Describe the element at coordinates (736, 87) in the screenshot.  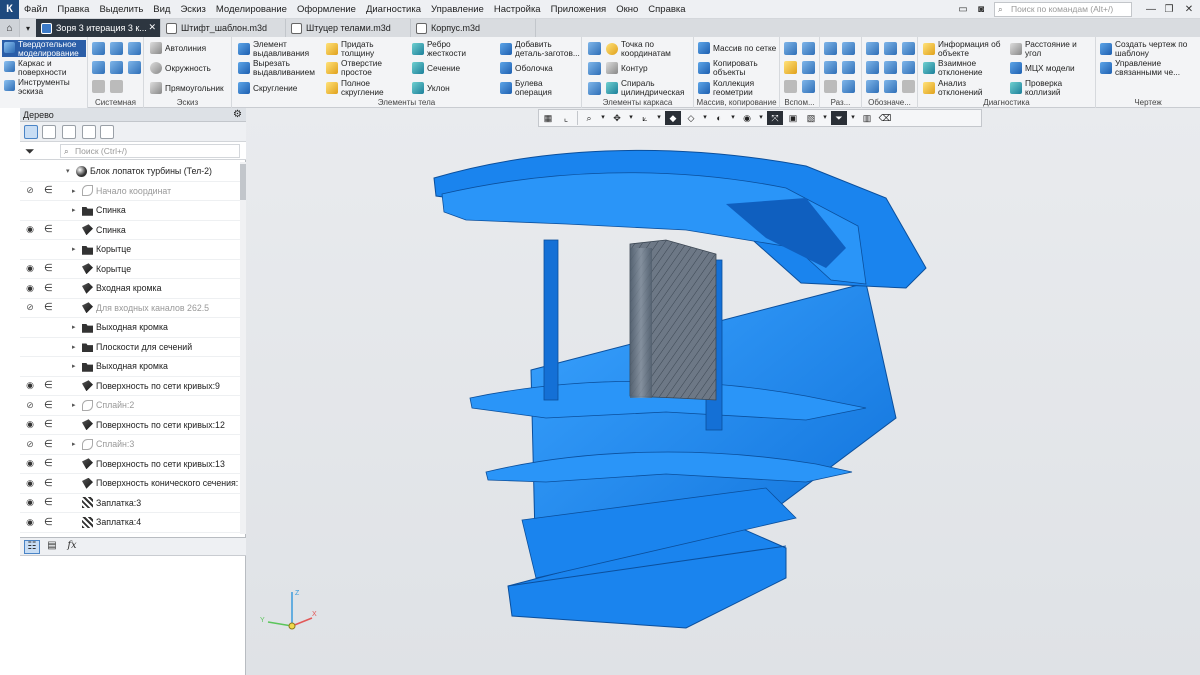
I see `geometry-collection-button: Коллекция геометрии` at that location.